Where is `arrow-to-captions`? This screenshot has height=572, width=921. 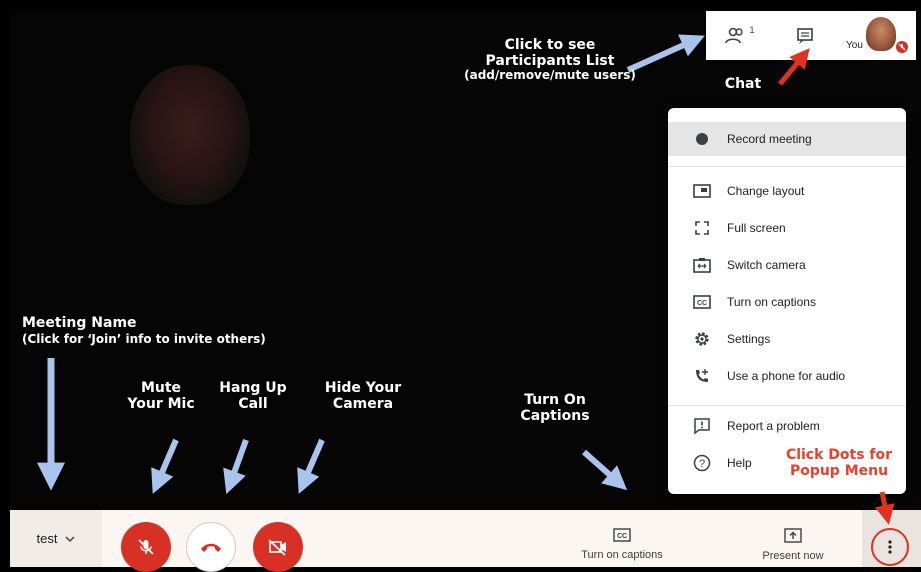
arrow-to-captions is located at coordinates (605, 470).